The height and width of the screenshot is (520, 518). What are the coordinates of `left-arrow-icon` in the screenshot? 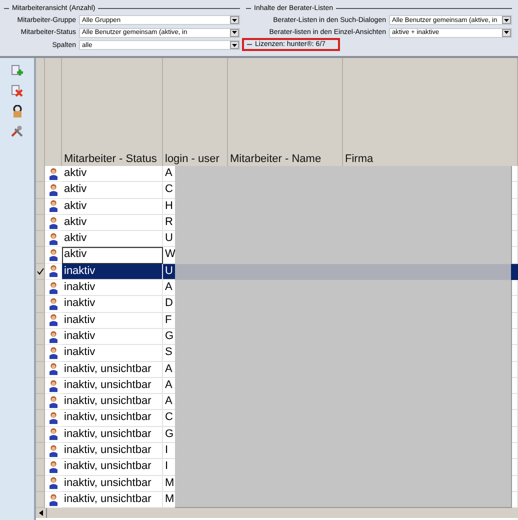 It's located at (41, 513).